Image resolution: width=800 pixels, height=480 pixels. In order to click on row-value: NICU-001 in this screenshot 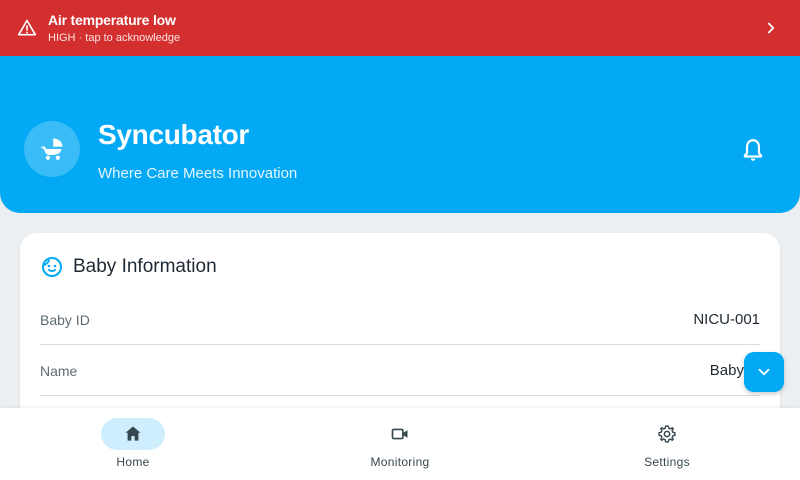, I will do `click(726, 319)`.